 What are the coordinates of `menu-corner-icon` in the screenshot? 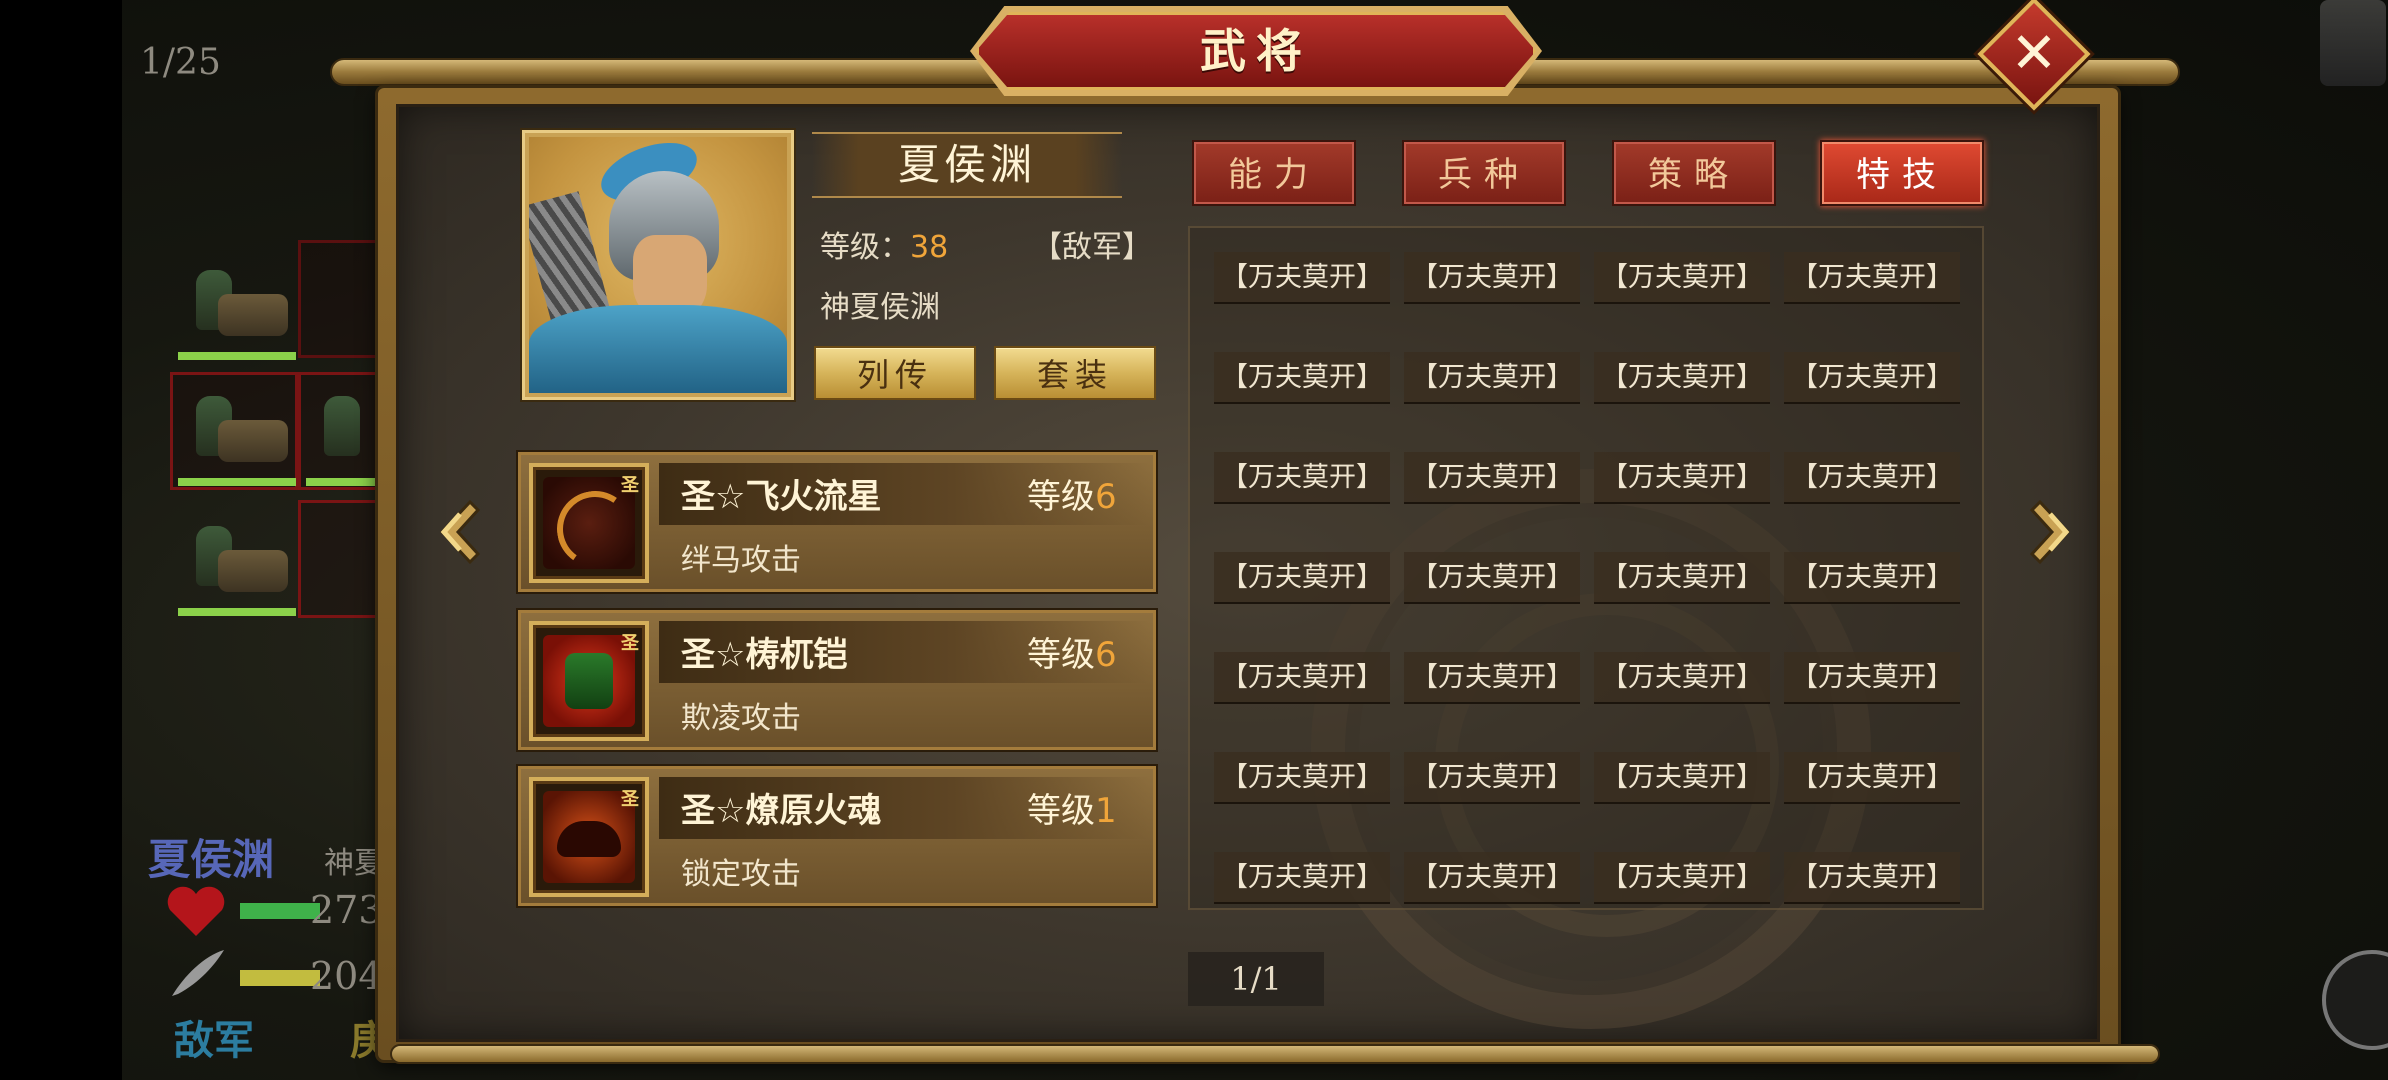 It's located at (2353, 43).